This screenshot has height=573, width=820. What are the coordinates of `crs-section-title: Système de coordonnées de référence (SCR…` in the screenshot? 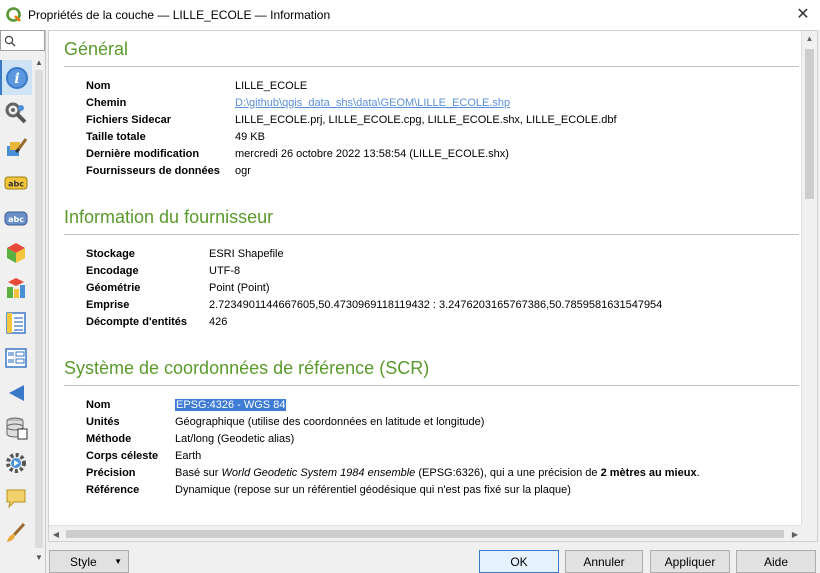 It's located at (247, 368).